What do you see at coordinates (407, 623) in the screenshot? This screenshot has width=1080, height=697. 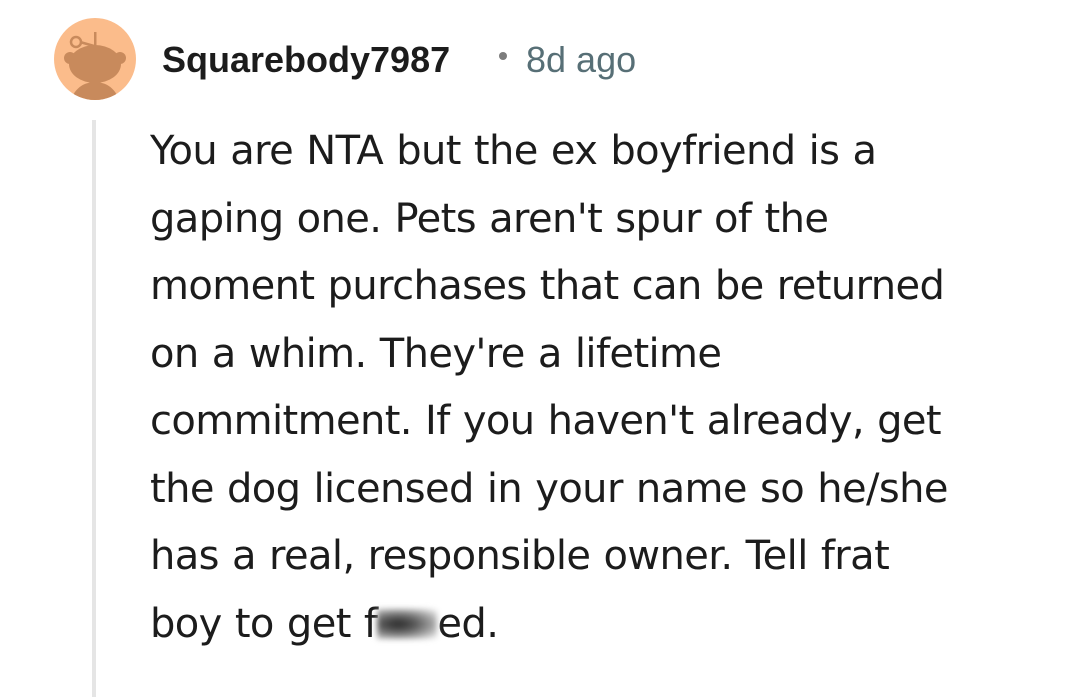 I see `censor-blur-icon` at bounding box center [407, 623].